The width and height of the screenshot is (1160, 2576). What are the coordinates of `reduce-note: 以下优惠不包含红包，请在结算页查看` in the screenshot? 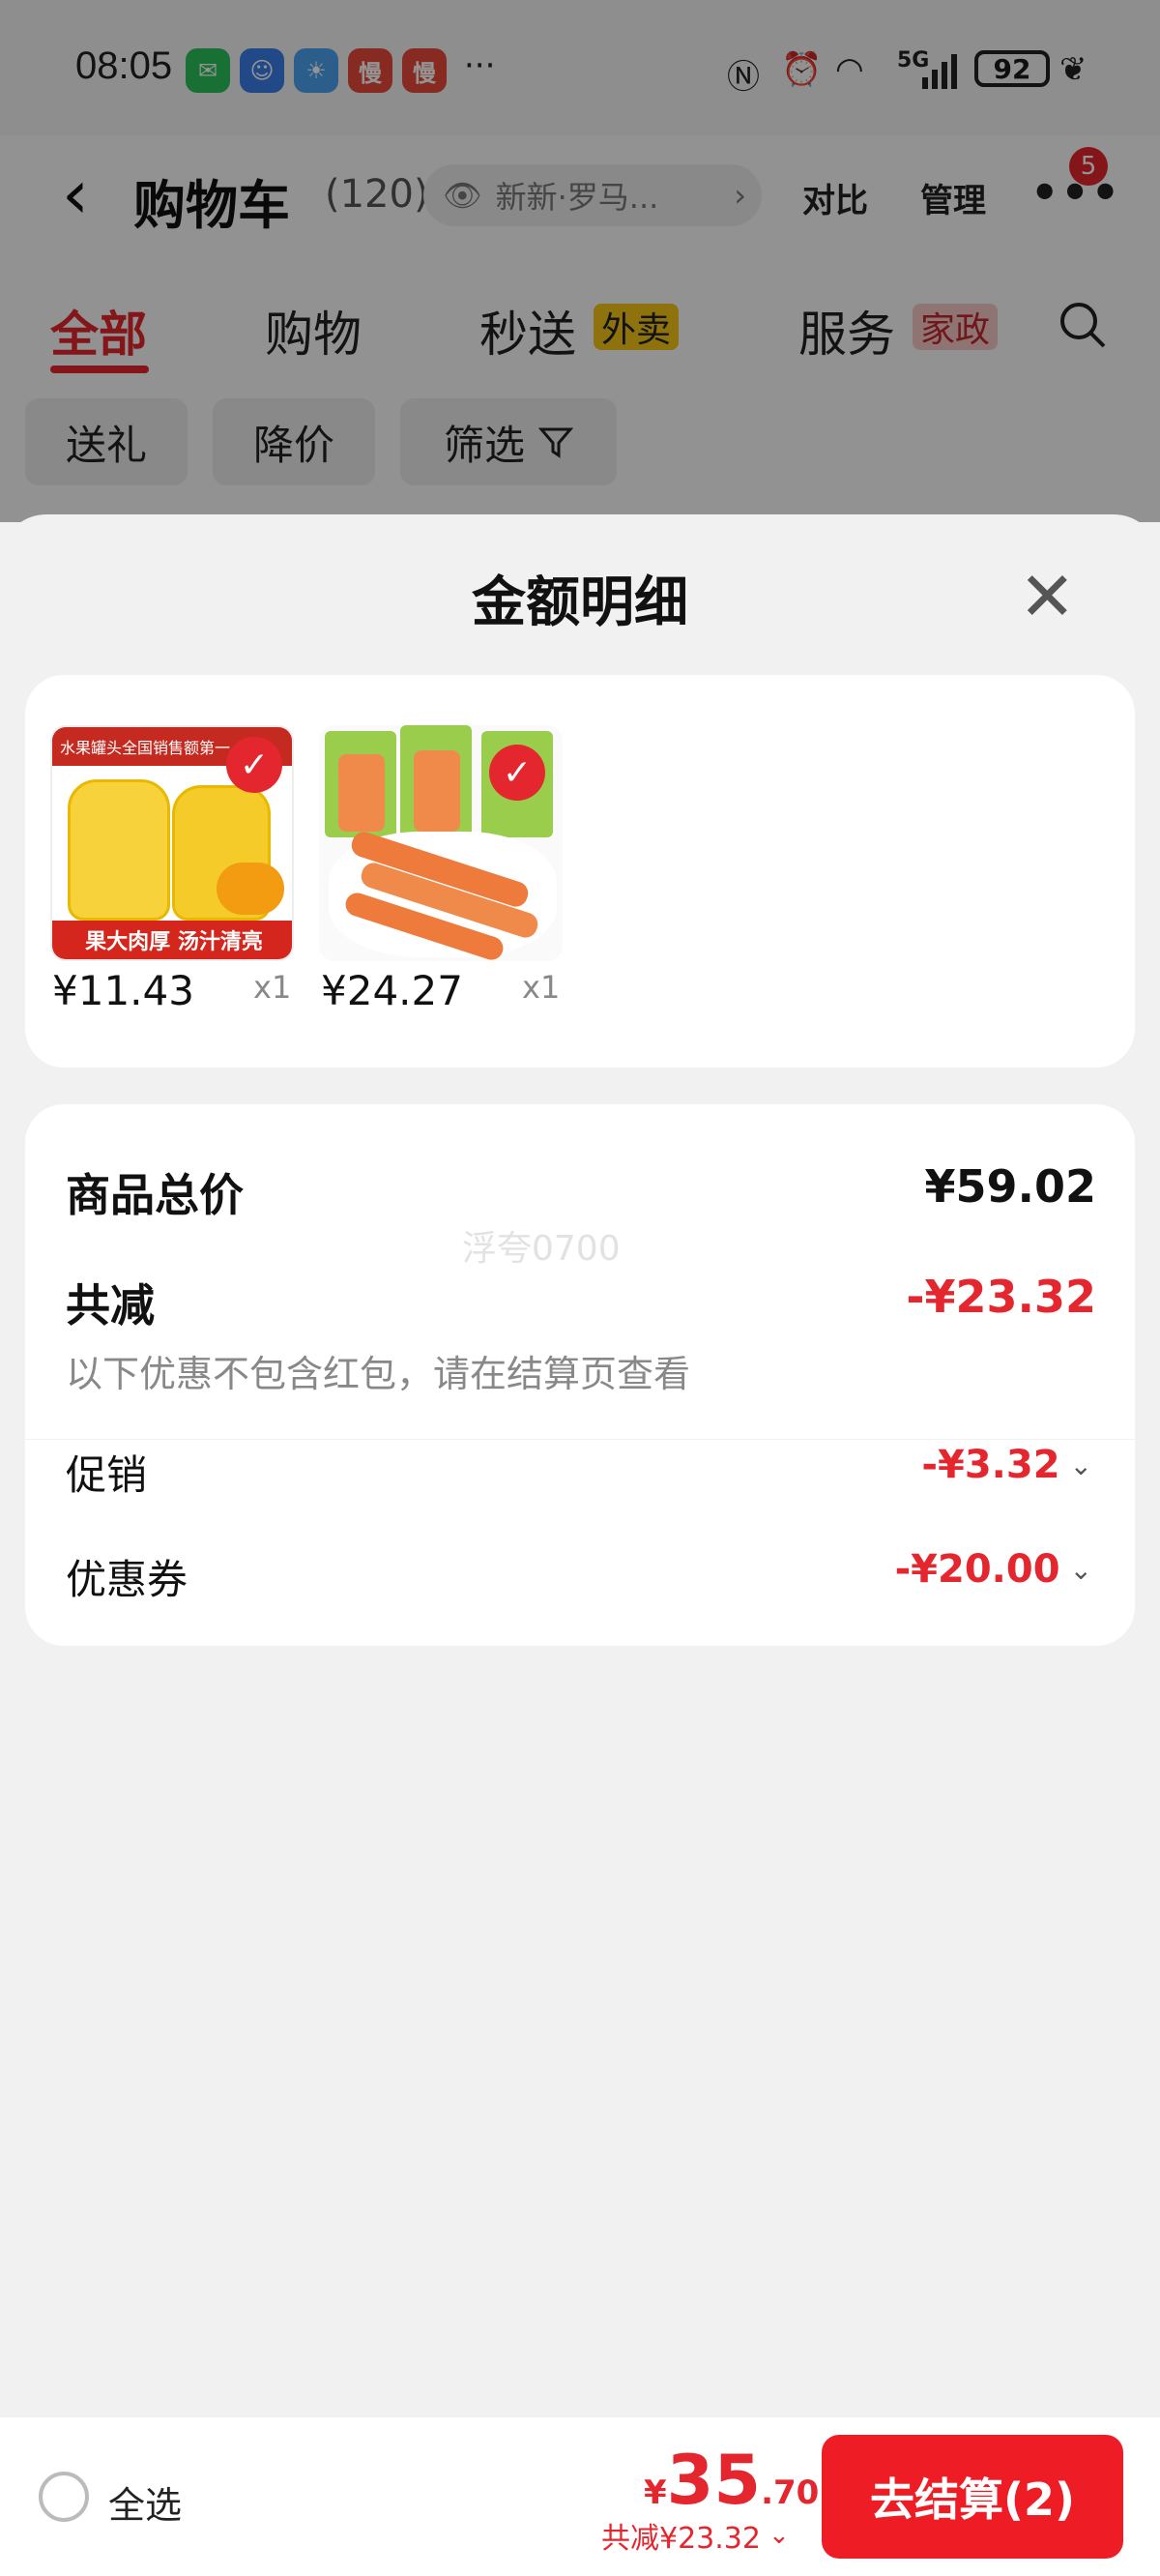 It's located at (378, 1374).